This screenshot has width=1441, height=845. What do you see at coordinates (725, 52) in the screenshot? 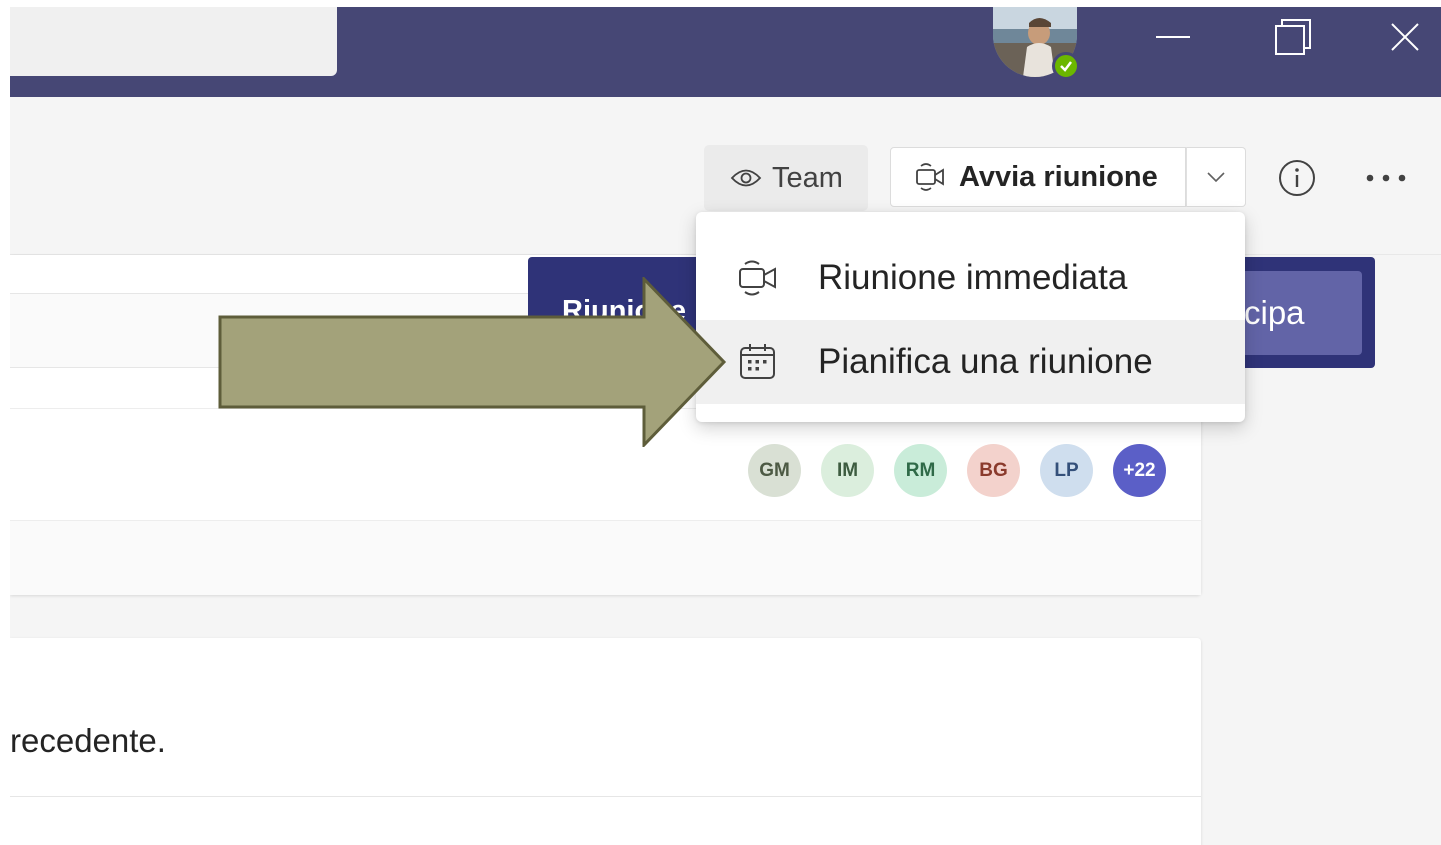
I see `title-bar` at bounding box center [725, 52].